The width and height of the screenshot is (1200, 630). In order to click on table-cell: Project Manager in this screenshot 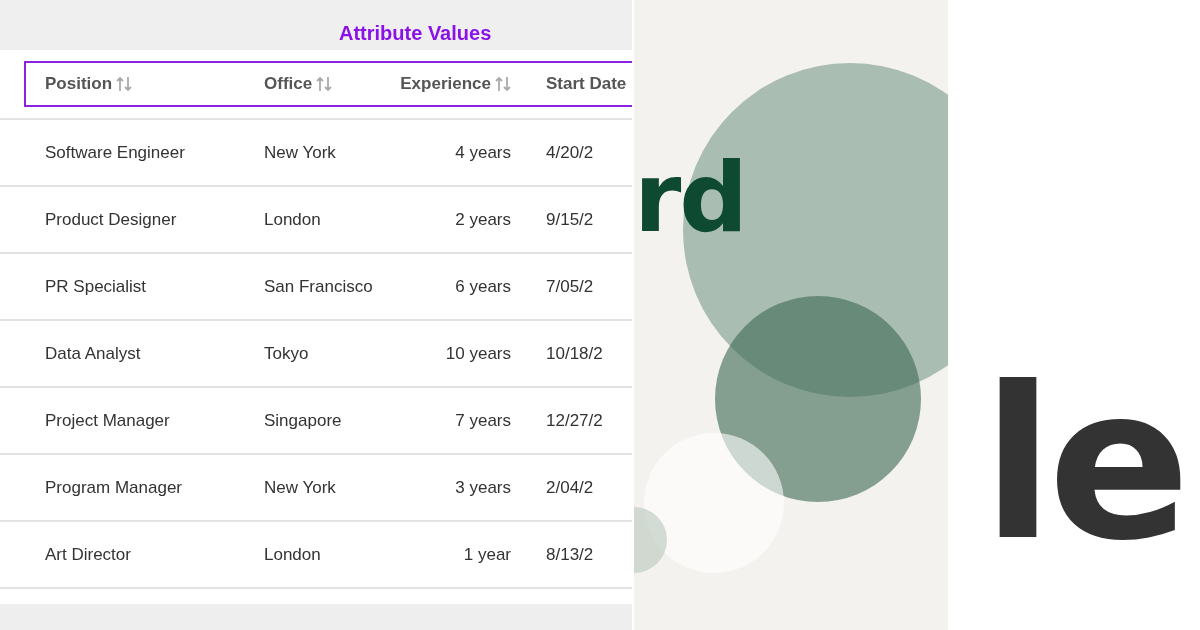, I will do `click(107, 420)`.